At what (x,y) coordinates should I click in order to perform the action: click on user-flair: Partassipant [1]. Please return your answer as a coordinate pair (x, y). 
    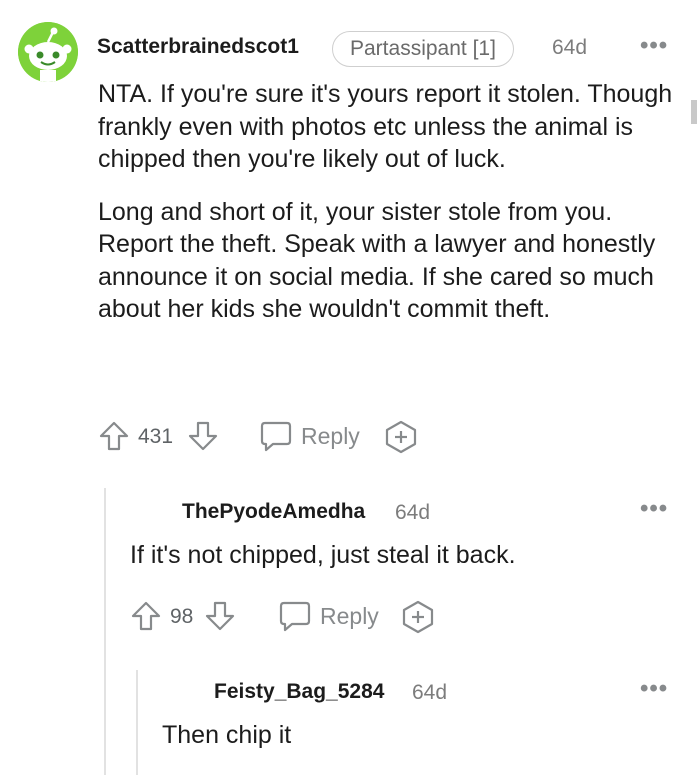
    Looking at the image, I should click on (423, 49).